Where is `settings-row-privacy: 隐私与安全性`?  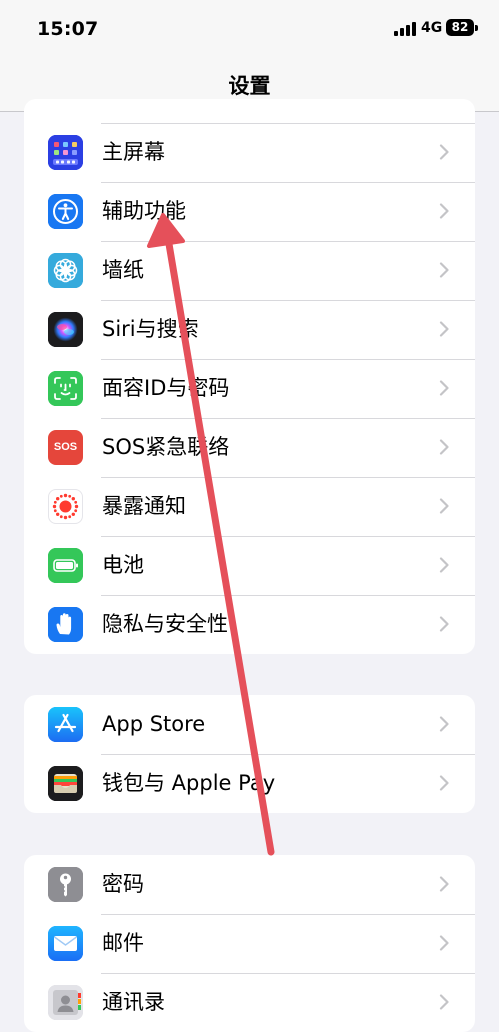 settings-row-privacy: 隐私与安全性 is located at coordinates (249, 624).